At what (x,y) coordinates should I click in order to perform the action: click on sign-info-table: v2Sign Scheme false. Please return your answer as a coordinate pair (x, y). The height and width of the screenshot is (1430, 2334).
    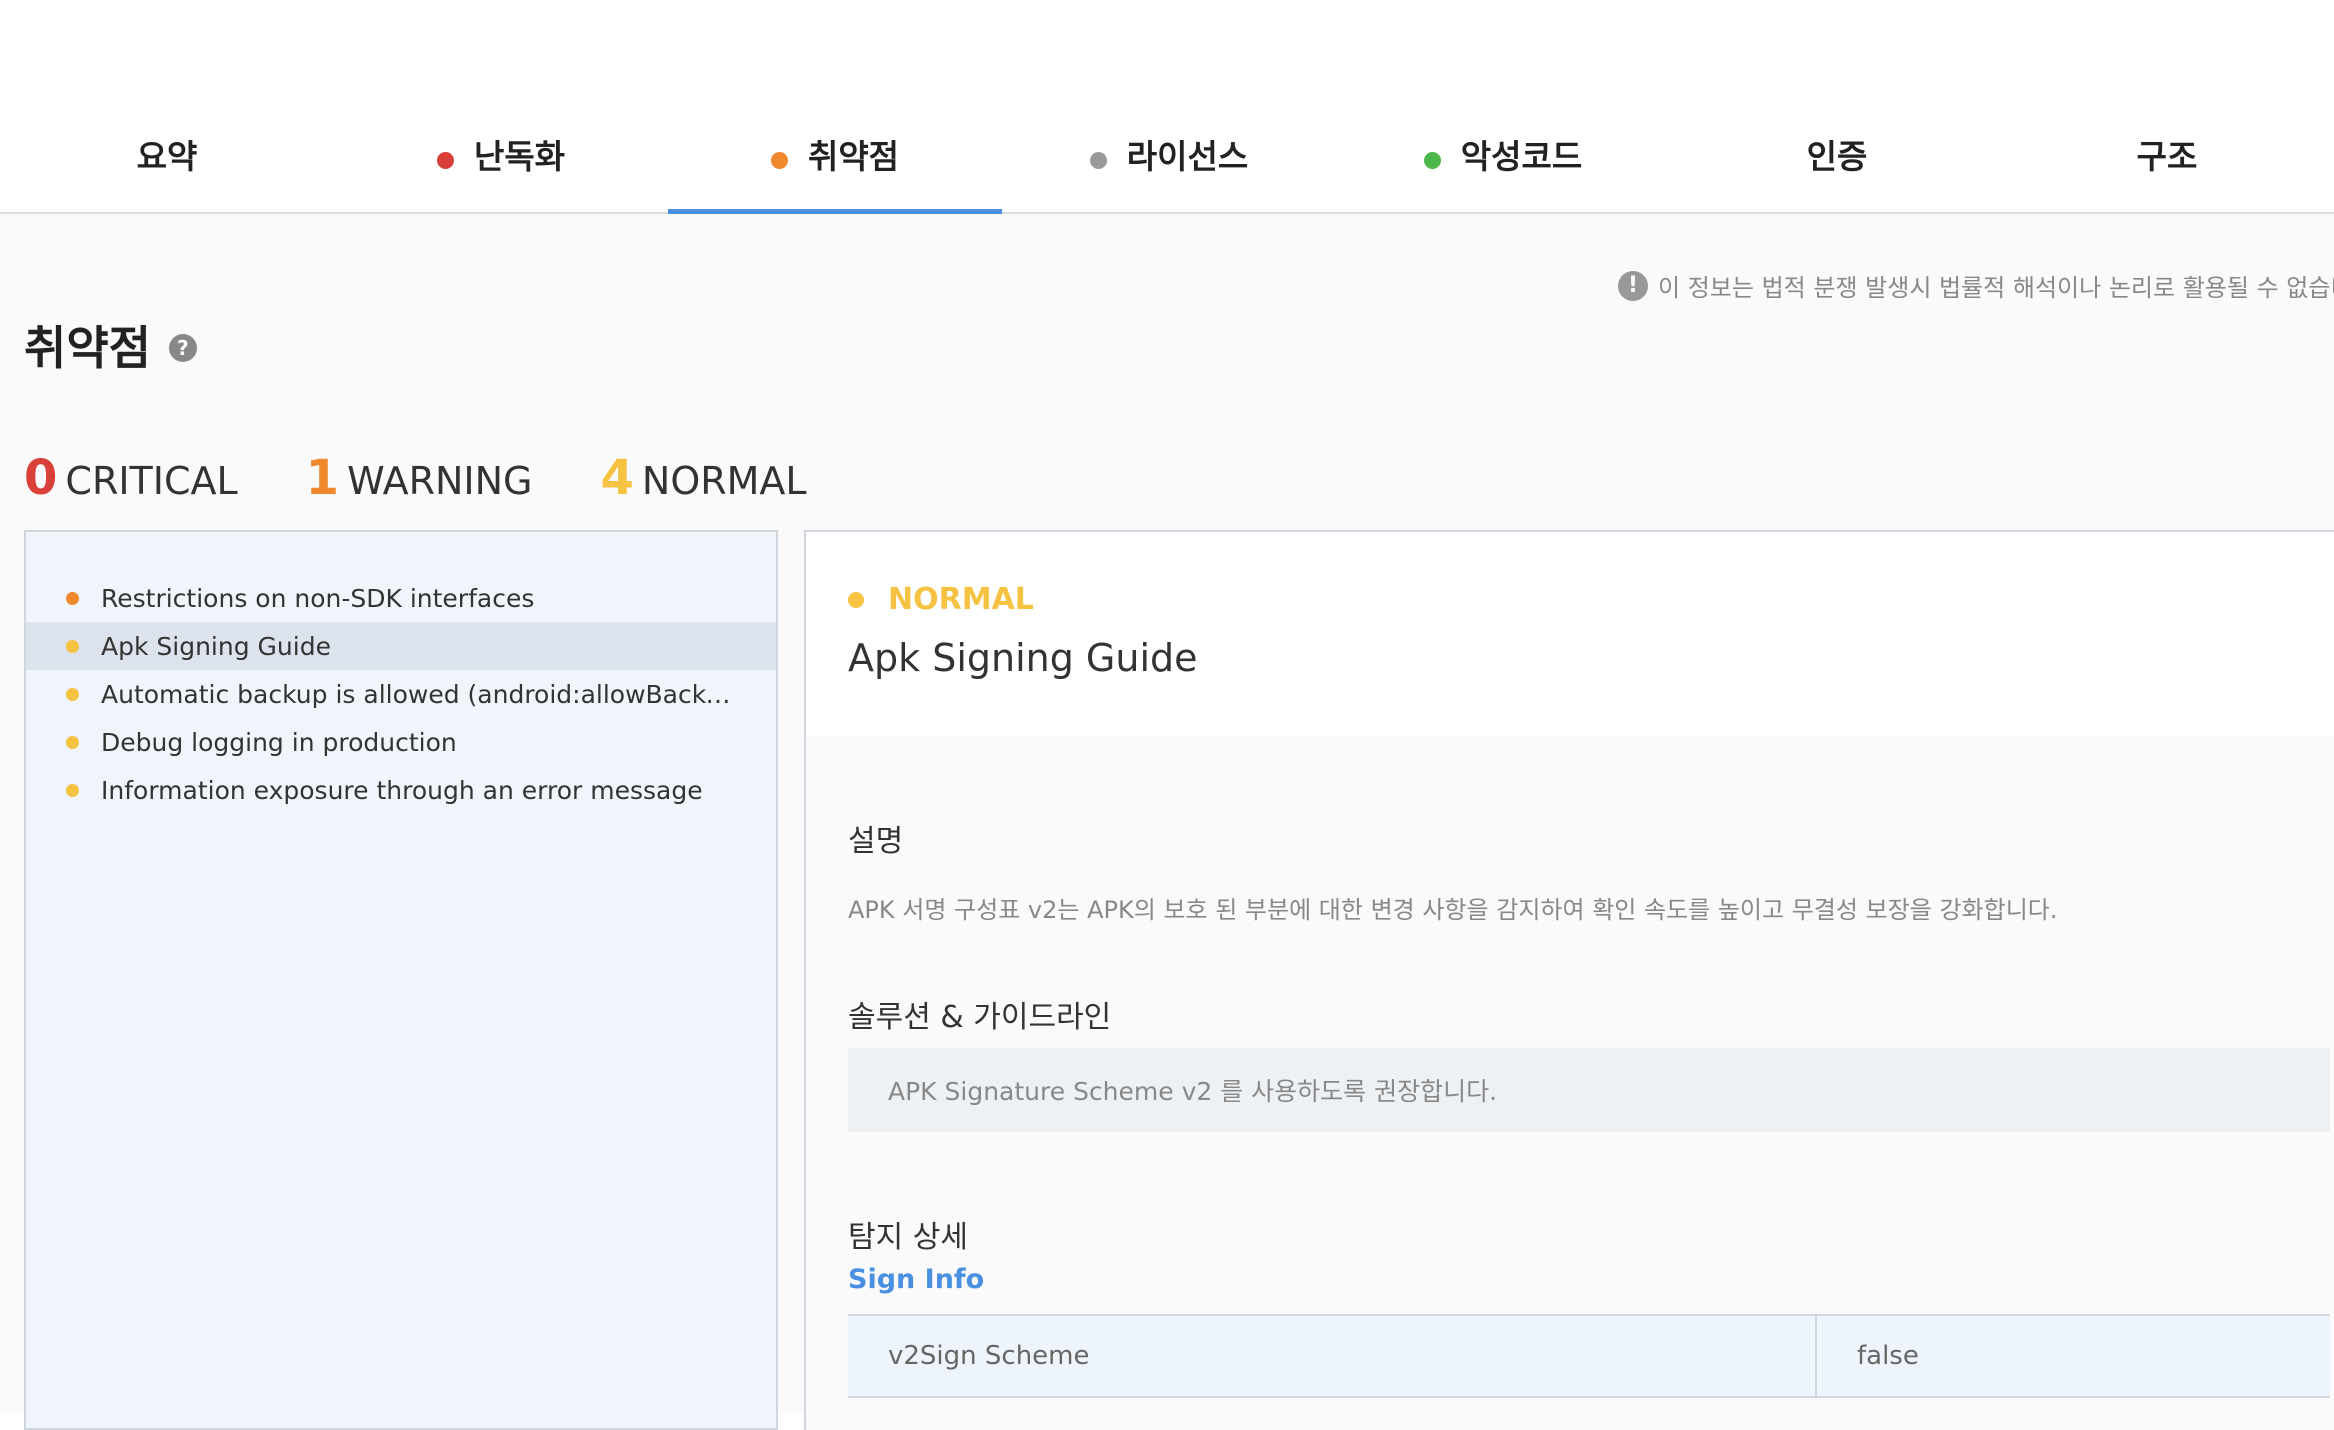
    Looking at the image, I should click on (1589, 1356).